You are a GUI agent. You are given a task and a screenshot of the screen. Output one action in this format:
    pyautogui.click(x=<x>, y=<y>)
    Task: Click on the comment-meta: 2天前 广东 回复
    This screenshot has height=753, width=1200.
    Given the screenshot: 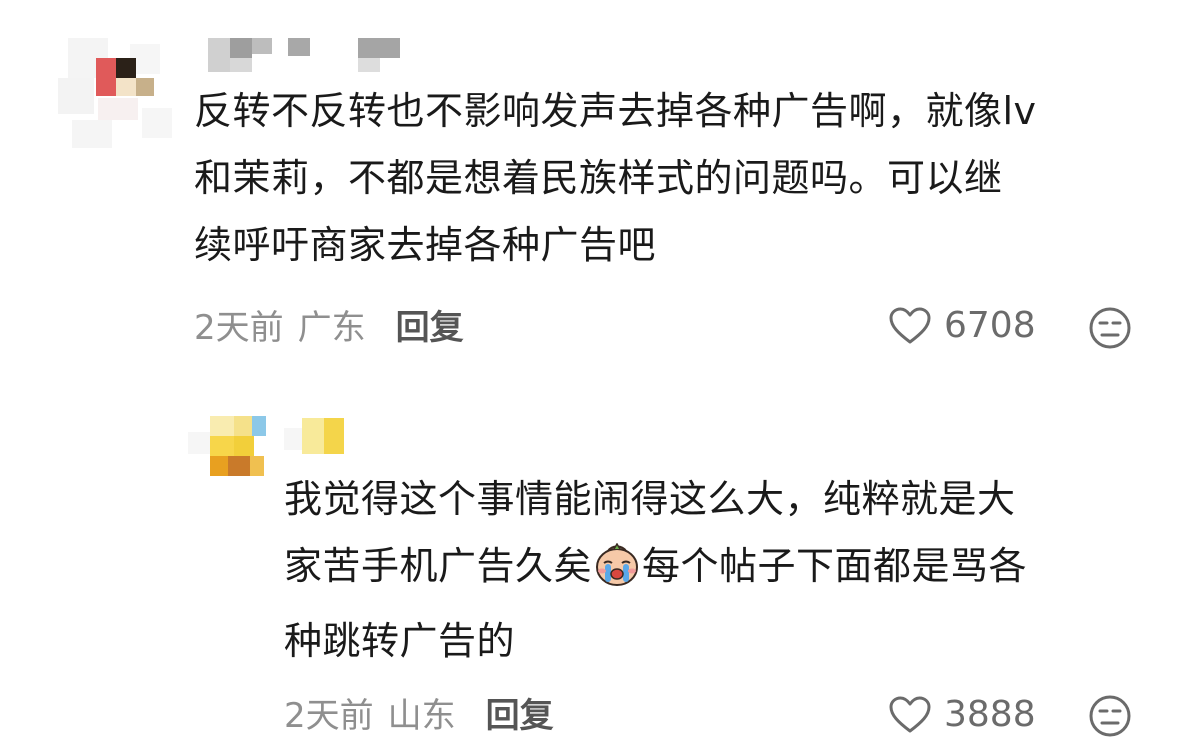 What is the action you would take?
    pyautogui.click(x=329, y=328)
    